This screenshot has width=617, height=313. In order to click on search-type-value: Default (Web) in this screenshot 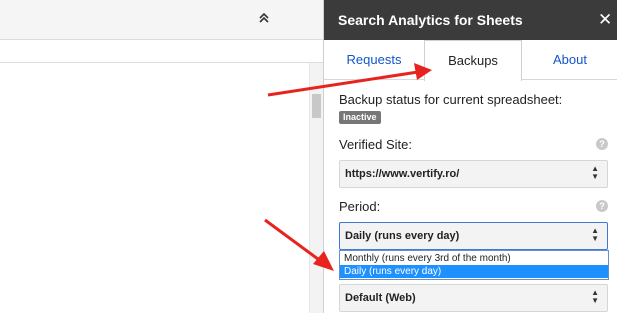, I will do `click(380, 298)`.